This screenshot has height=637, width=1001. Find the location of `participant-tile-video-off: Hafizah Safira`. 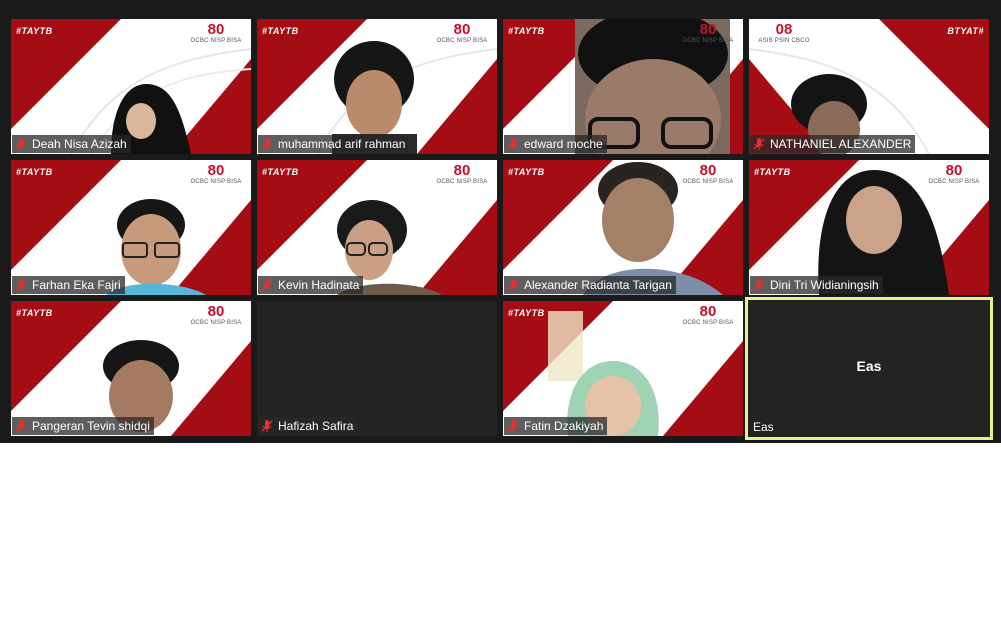

participant-tile-video-off: Hafizah Safira is located at coordinates (377, 368).